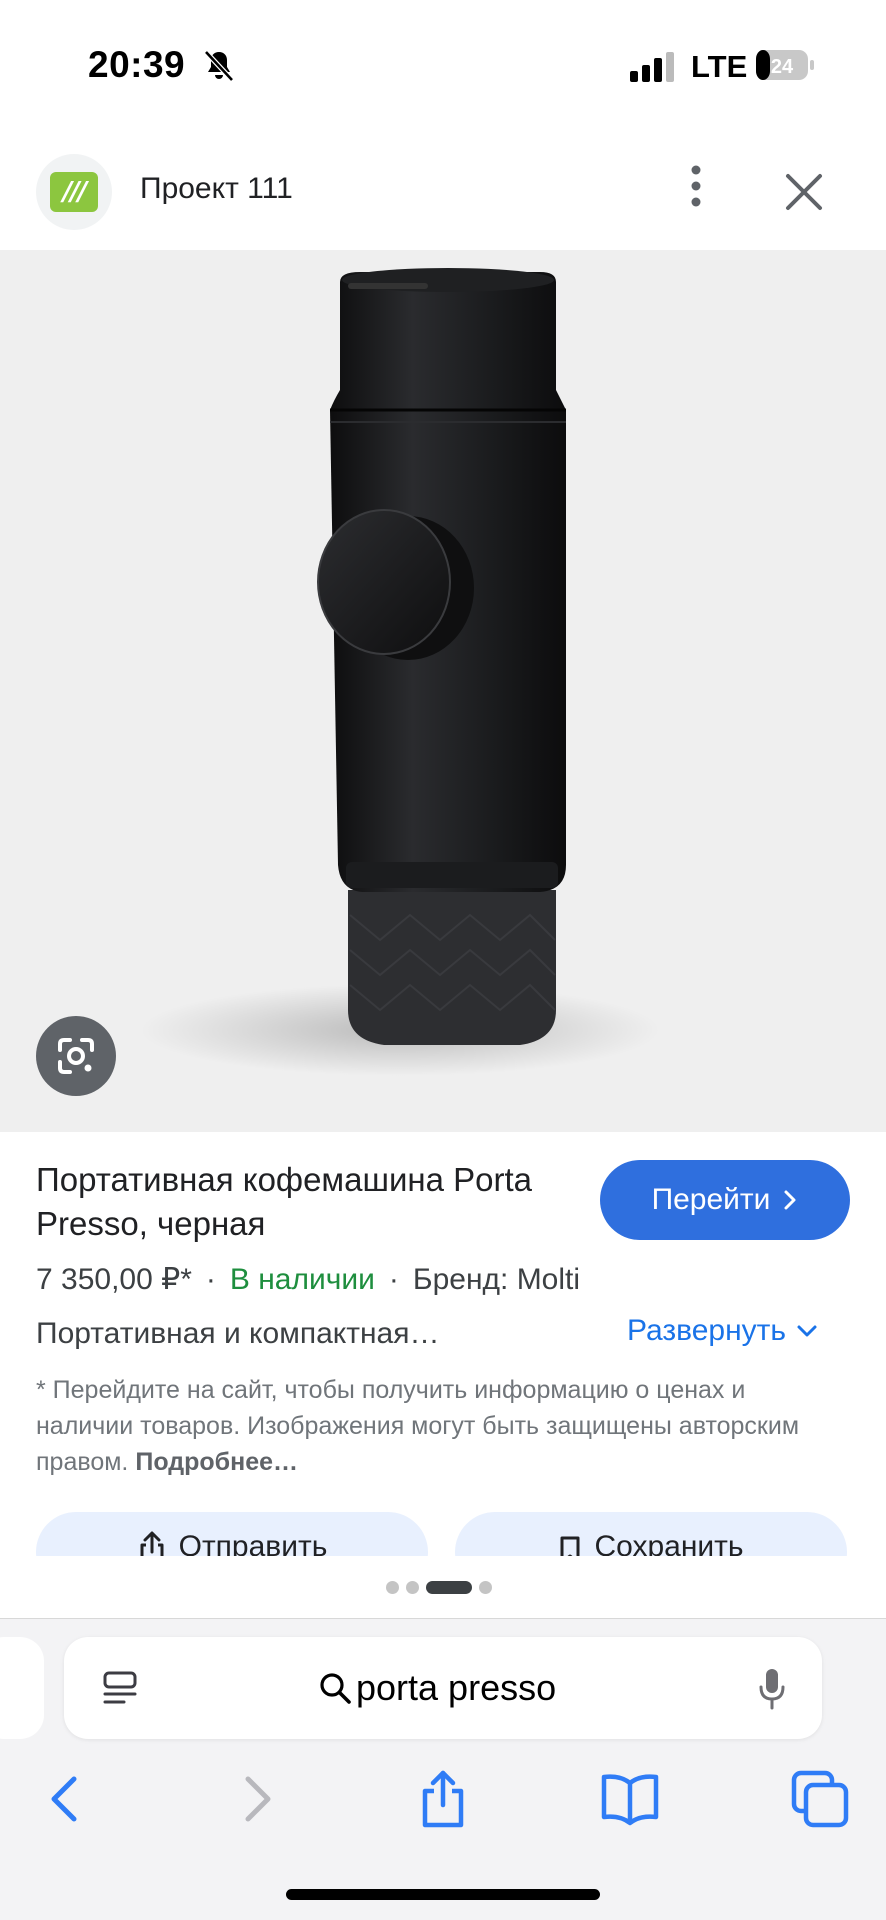  What do you see at coordinates (443, 1894) in the screenshot?
I see `home-indicator` at bounding box center [443, 1894].